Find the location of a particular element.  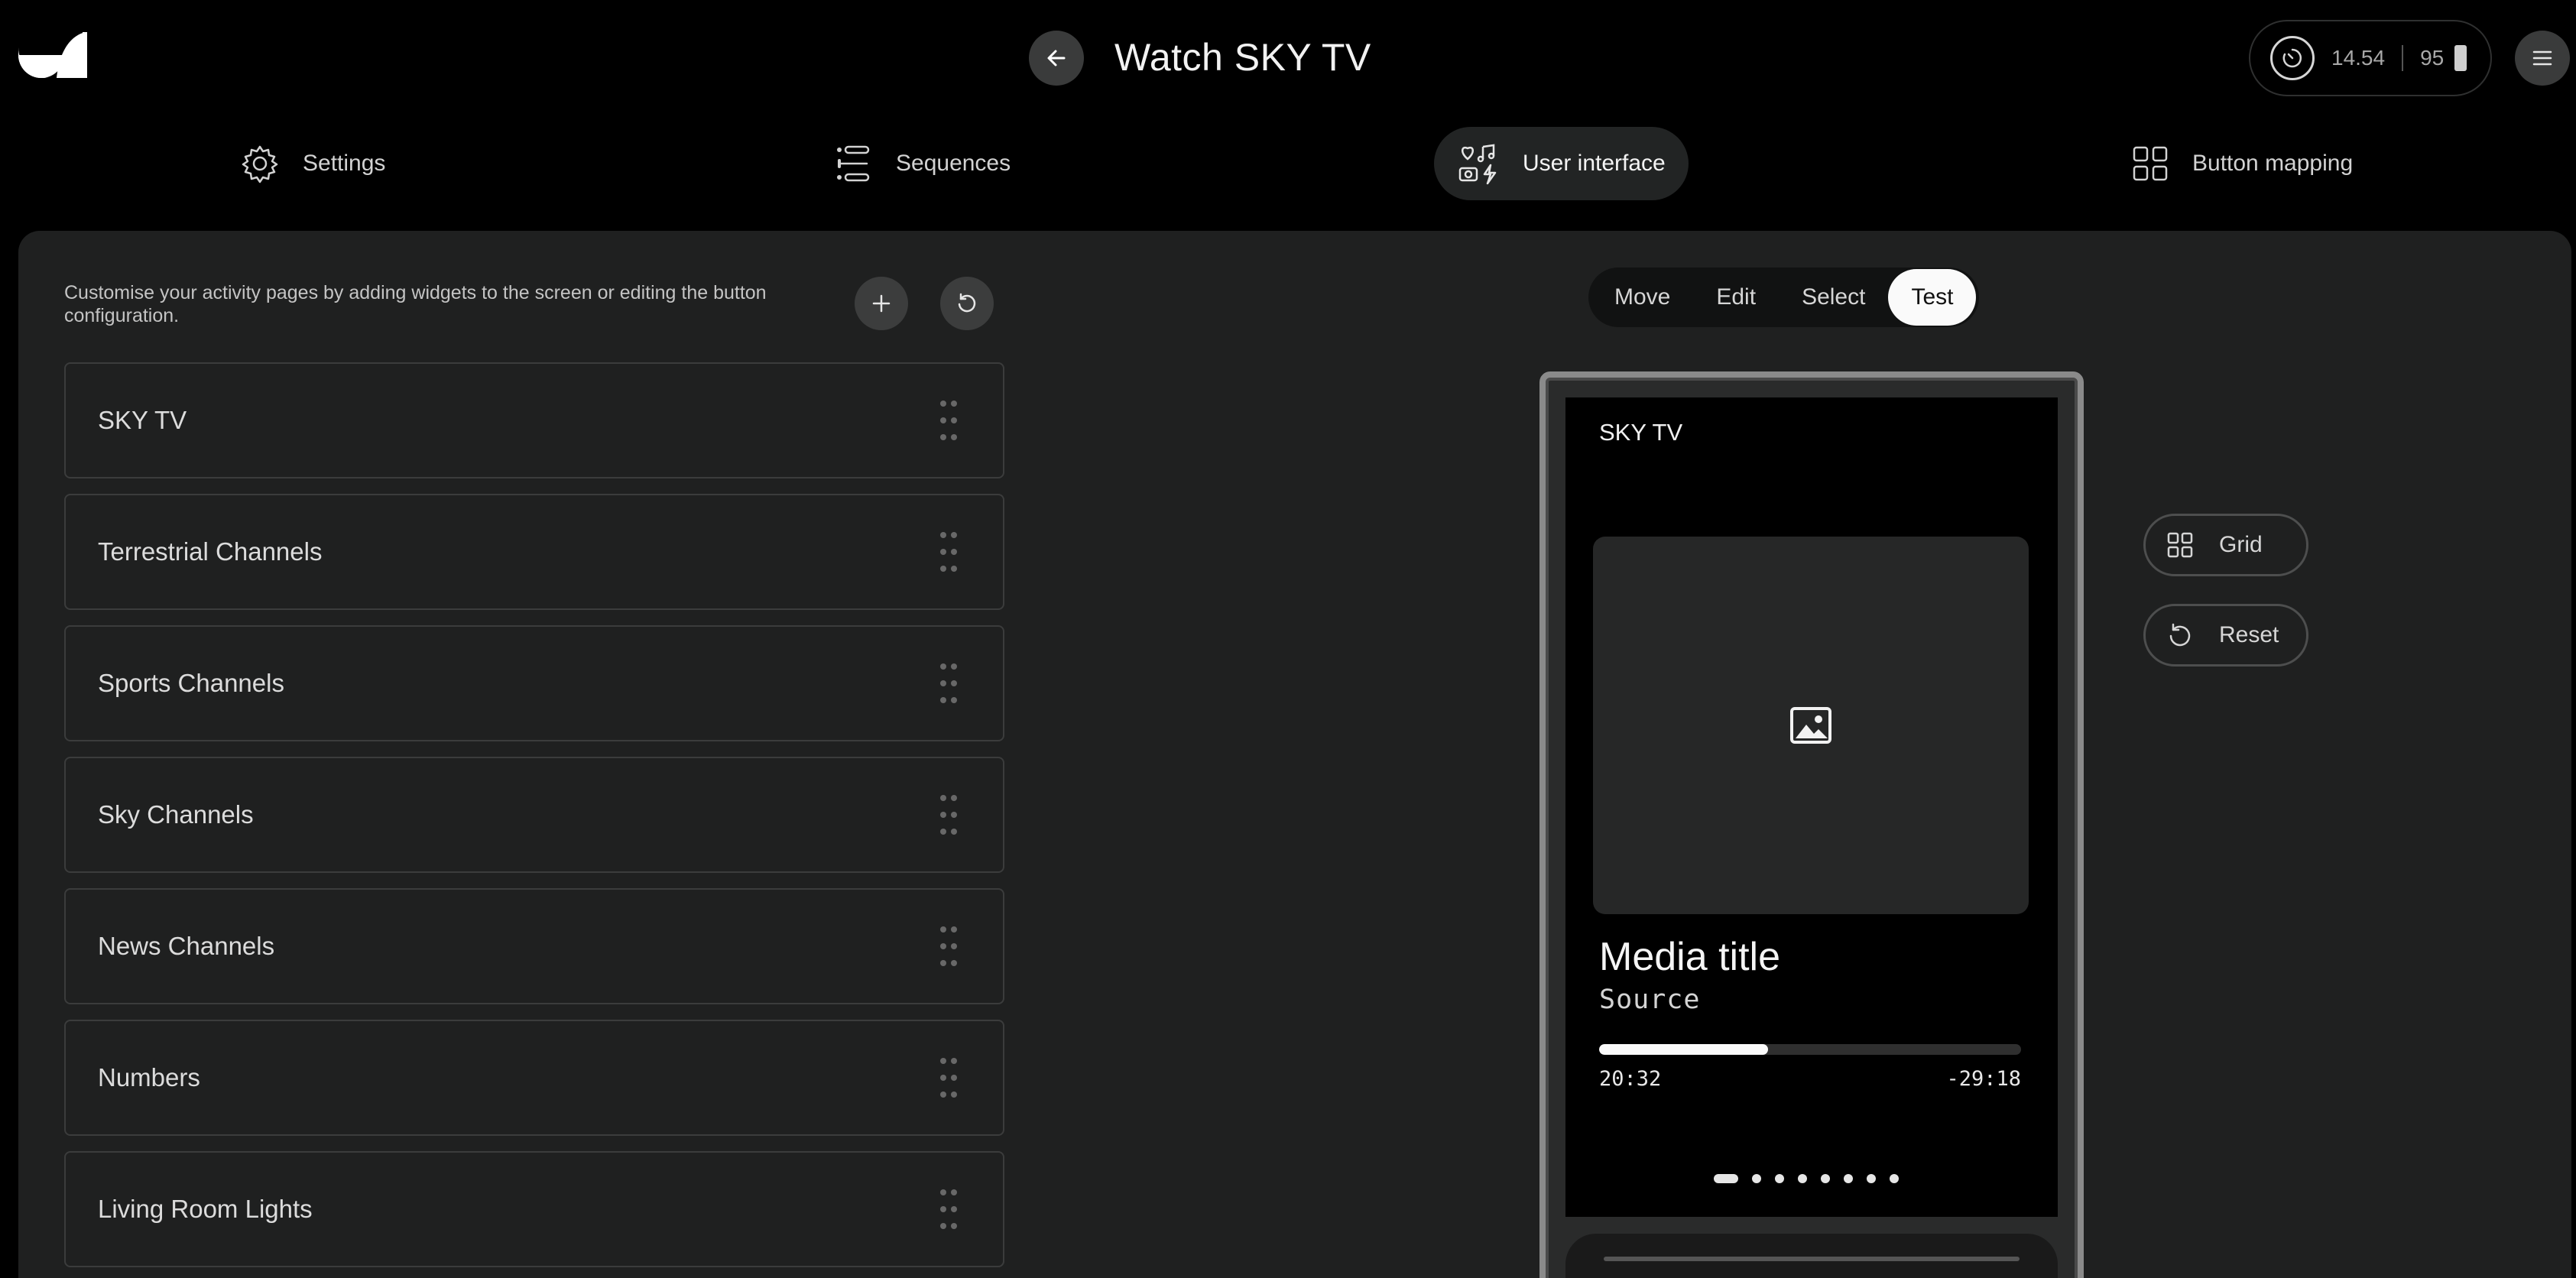

tab-sequences-label: Sequences is located at coordinates (953, 163).